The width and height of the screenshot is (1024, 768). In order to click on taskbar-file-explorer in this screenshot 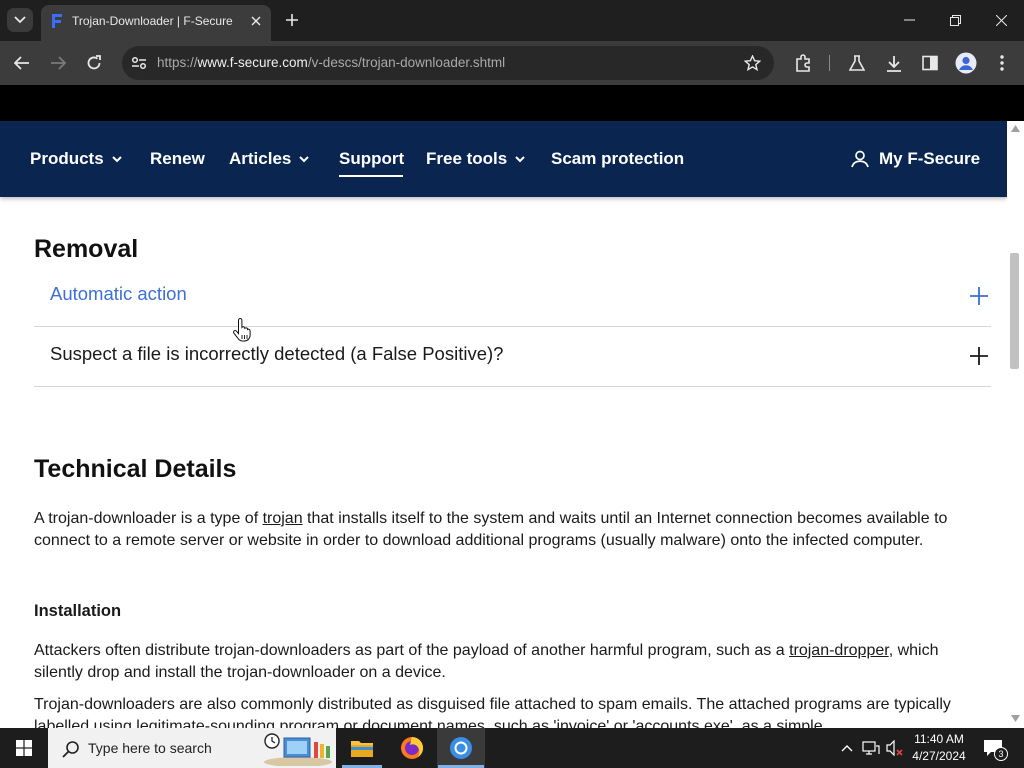, I will do `click(362, 748)`.